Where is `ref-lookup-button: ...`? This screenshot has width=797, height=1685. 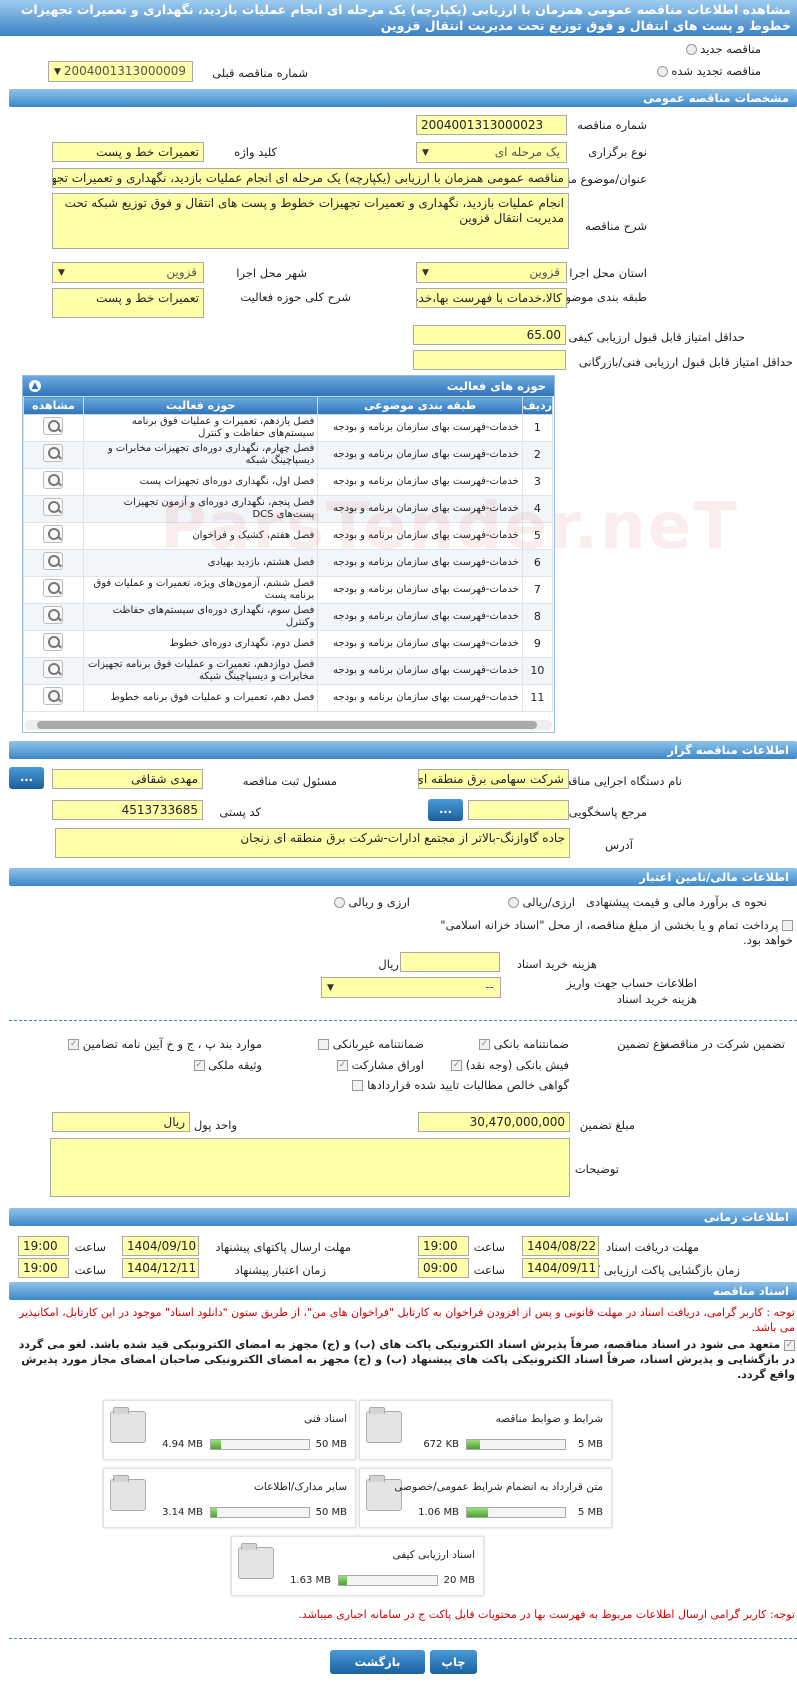
ref-lookup-button: ... is located at coordinates (445, 810).